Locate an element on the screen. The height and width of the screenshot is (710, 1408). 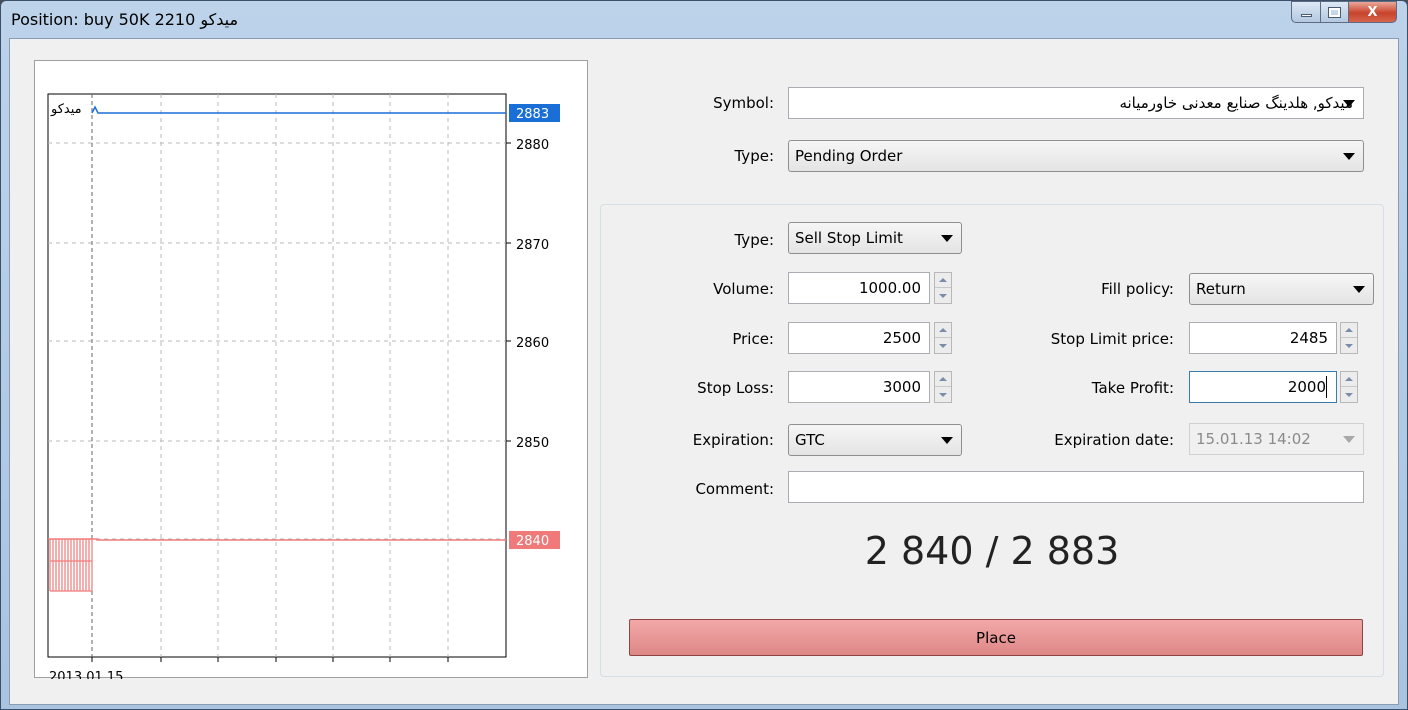
price-field: 2500 is located at coordinates (859, 338).